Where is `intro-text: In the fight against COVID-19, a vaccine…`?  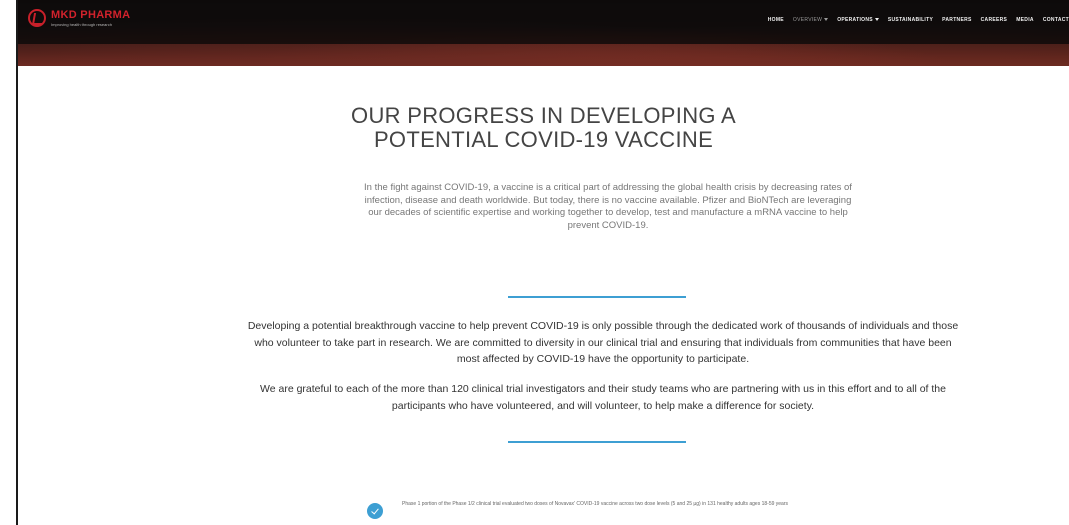 intro-text: In the fight against COVID-19, a vaccine… is located at coordinates (608, 206).